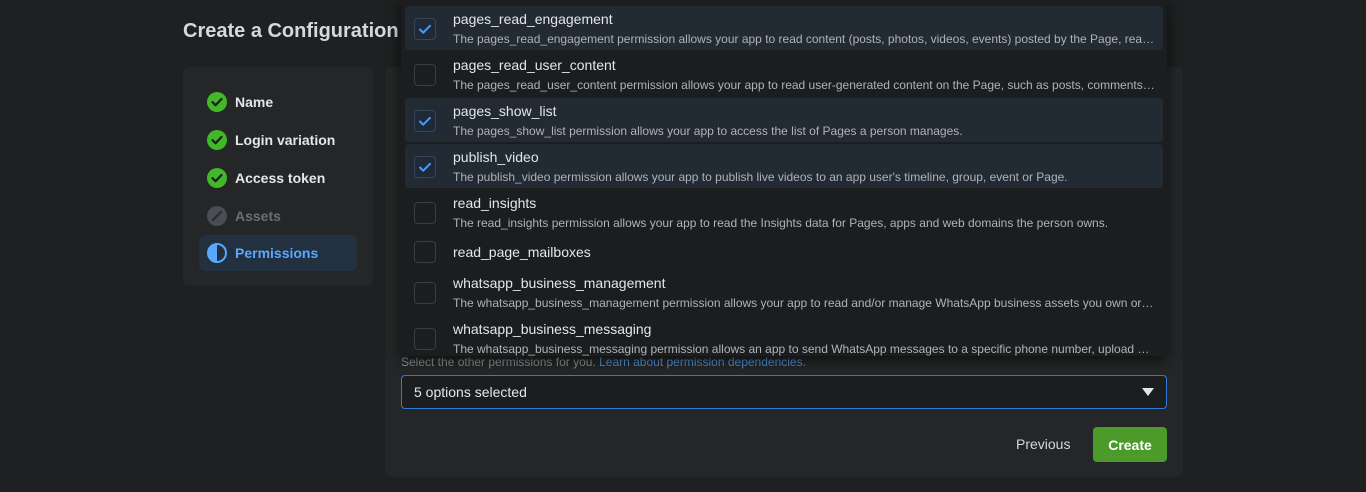 This screenshot has width=1366, height=492. I want to click on step-name: Name, so click(278, 102).